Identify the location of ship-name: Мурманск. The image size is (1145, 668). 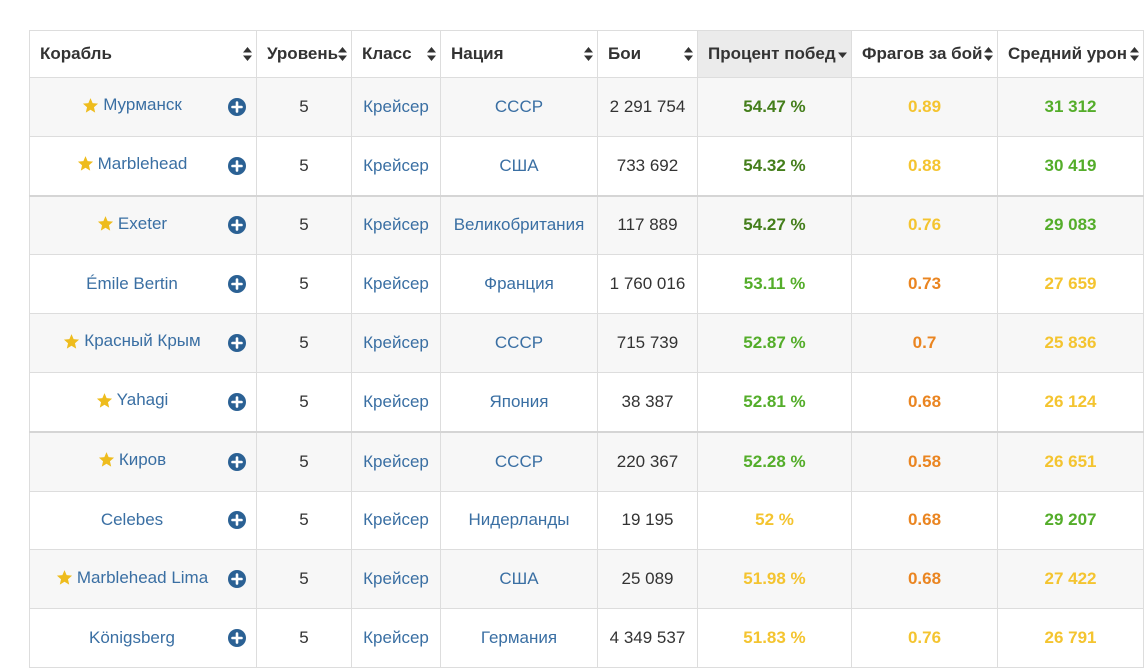
(142, 105).